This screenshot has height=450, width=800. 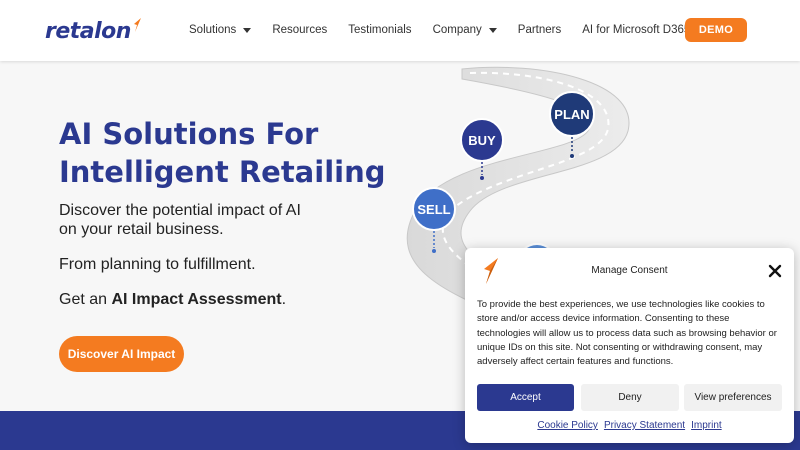 I want to click on retalon-logo: retalon, so click(x=93, y=31).